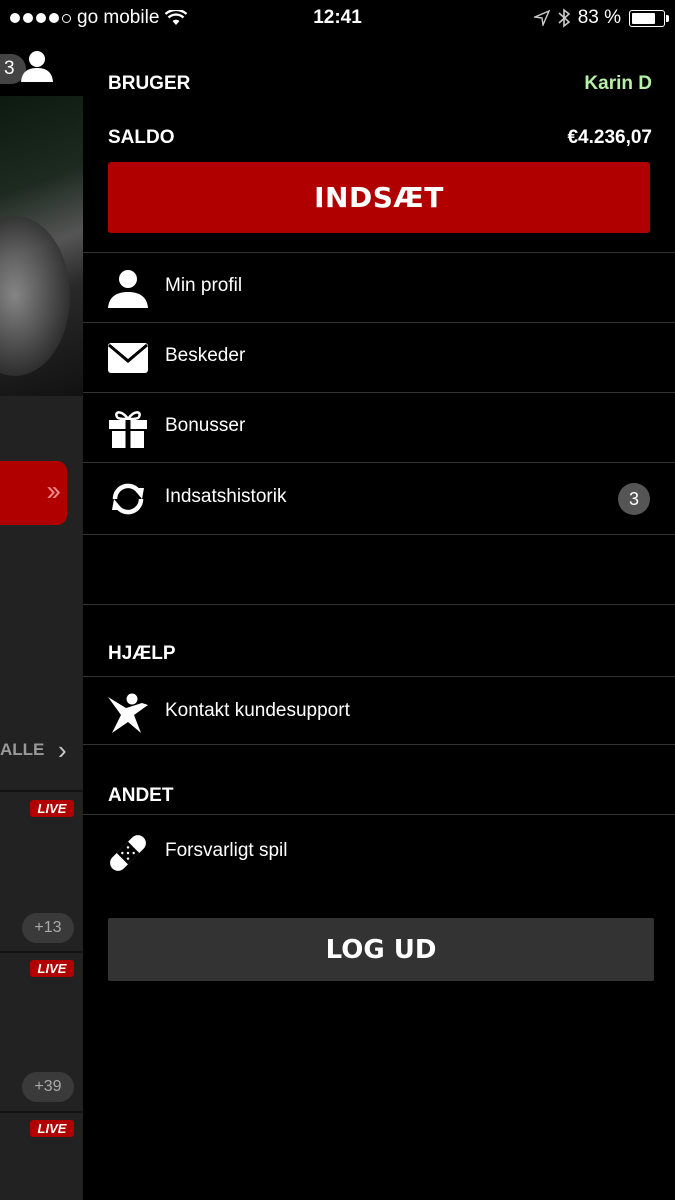 Image resolution: width=675 pixels, height=1200 pixels. Describe the element at coordinates (379, 428) in the screenshot. I see `menu-item-bonuses: Bonusser` at that location.